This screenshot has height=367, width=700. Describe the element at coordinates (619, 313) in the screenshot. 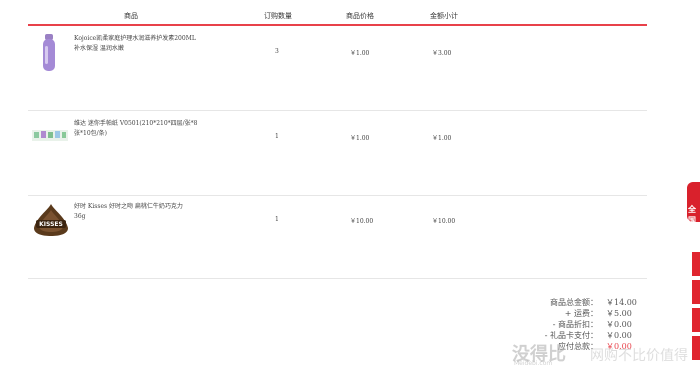

I see `summary-shipping-value: ￥5.00` at that location.